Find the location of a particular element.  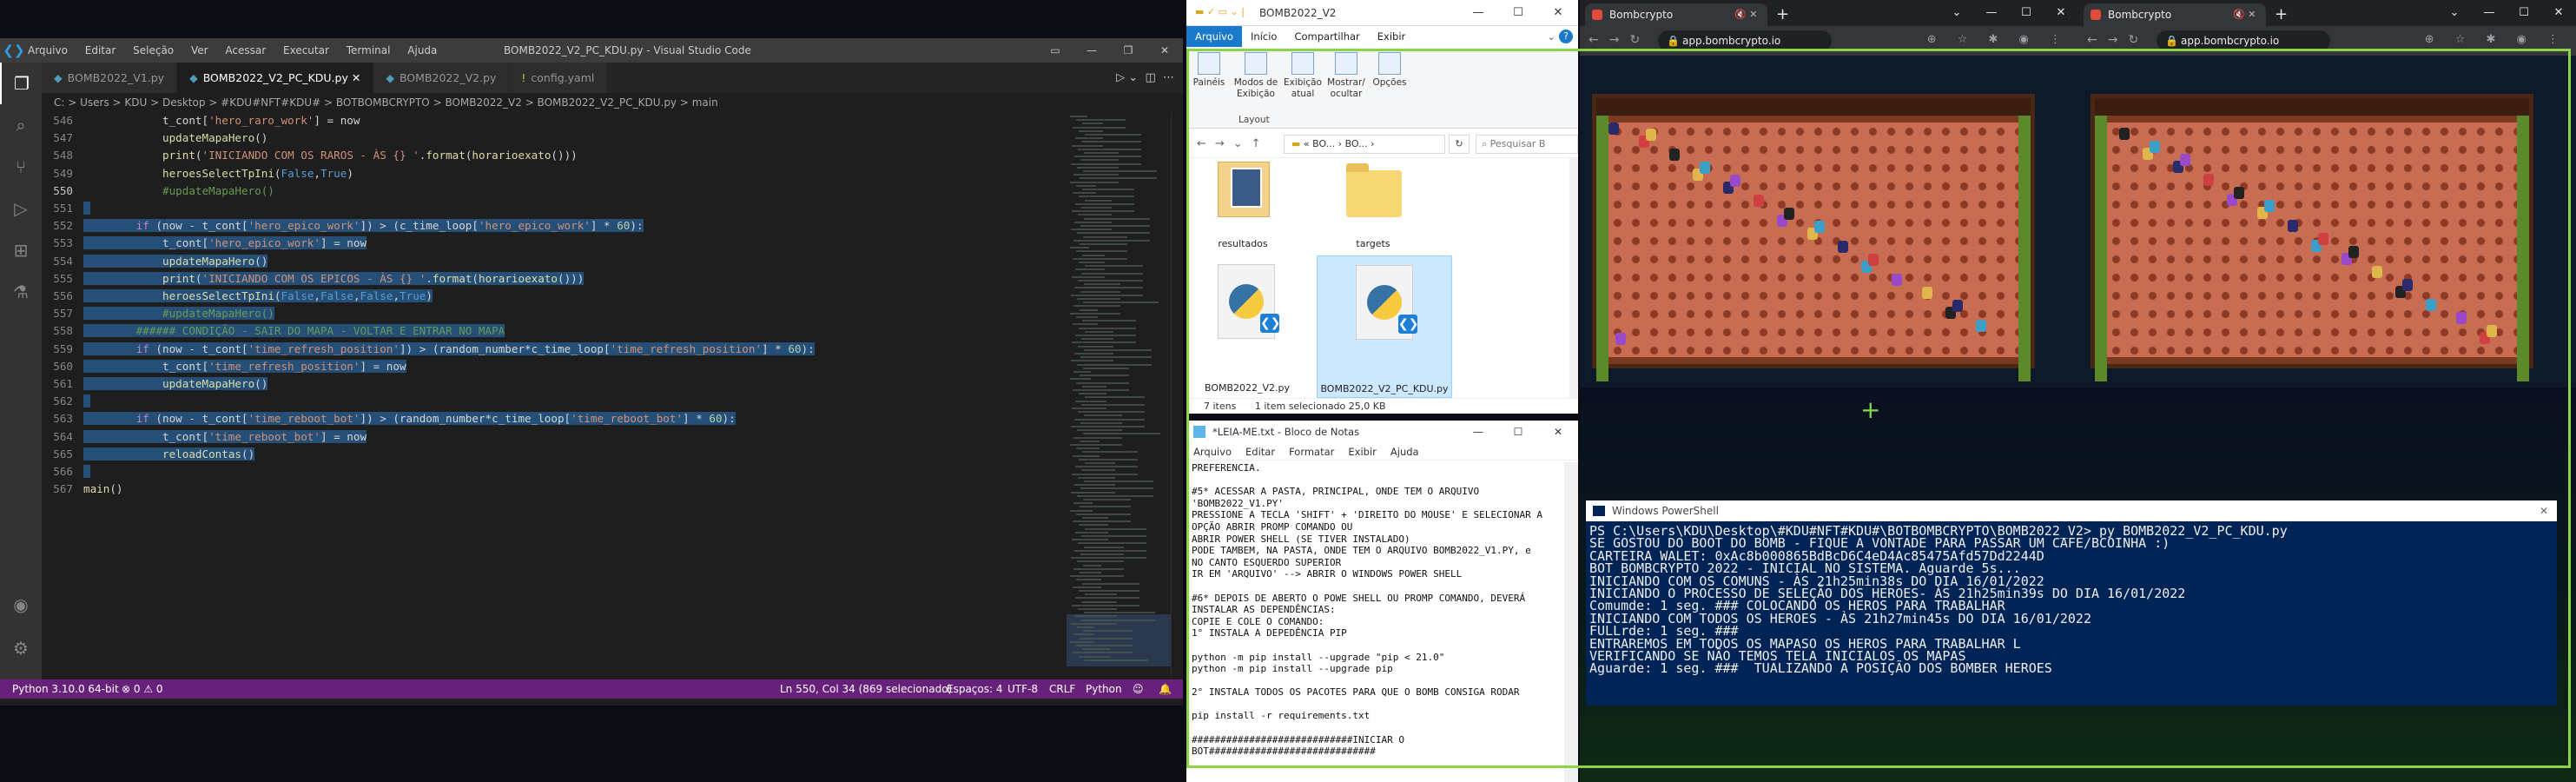

opcoes-button: Opções is located at coordinates (1390, 71).